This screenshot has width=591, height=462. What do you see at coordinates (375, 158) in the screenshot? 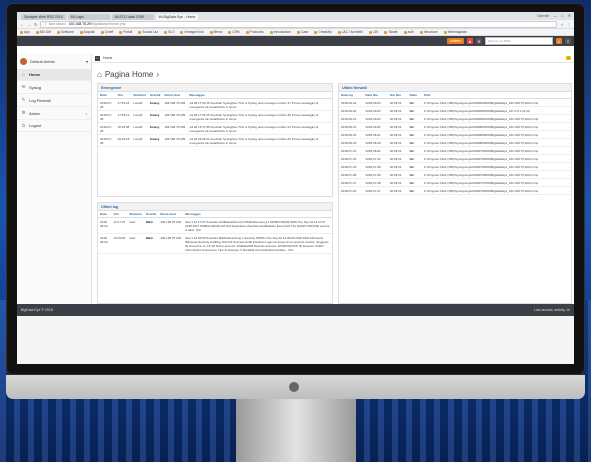
I see `table-cell: 2018-07-31` at bounding box center [375, 158].